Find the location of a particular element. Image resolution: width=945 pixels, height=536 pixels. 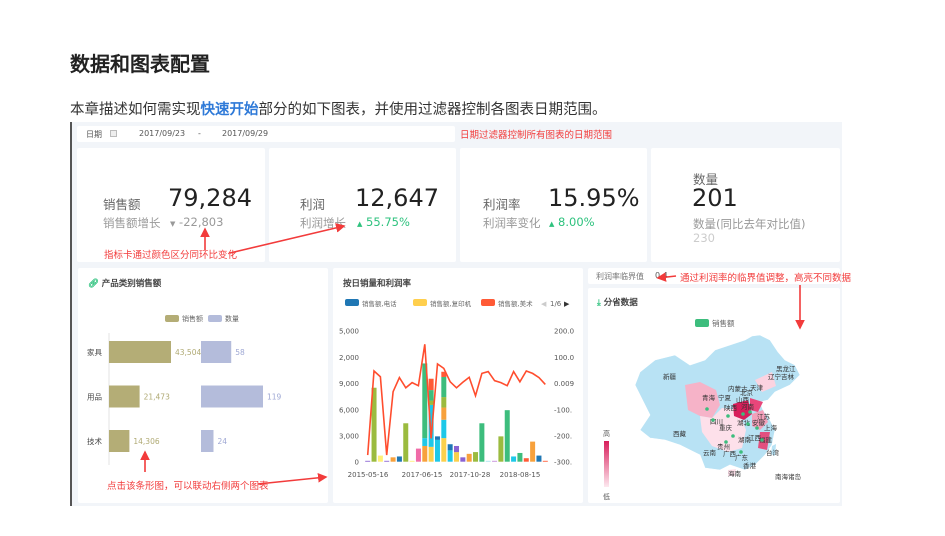

right-tick-label: -100. is located at coordinates (563, 410).